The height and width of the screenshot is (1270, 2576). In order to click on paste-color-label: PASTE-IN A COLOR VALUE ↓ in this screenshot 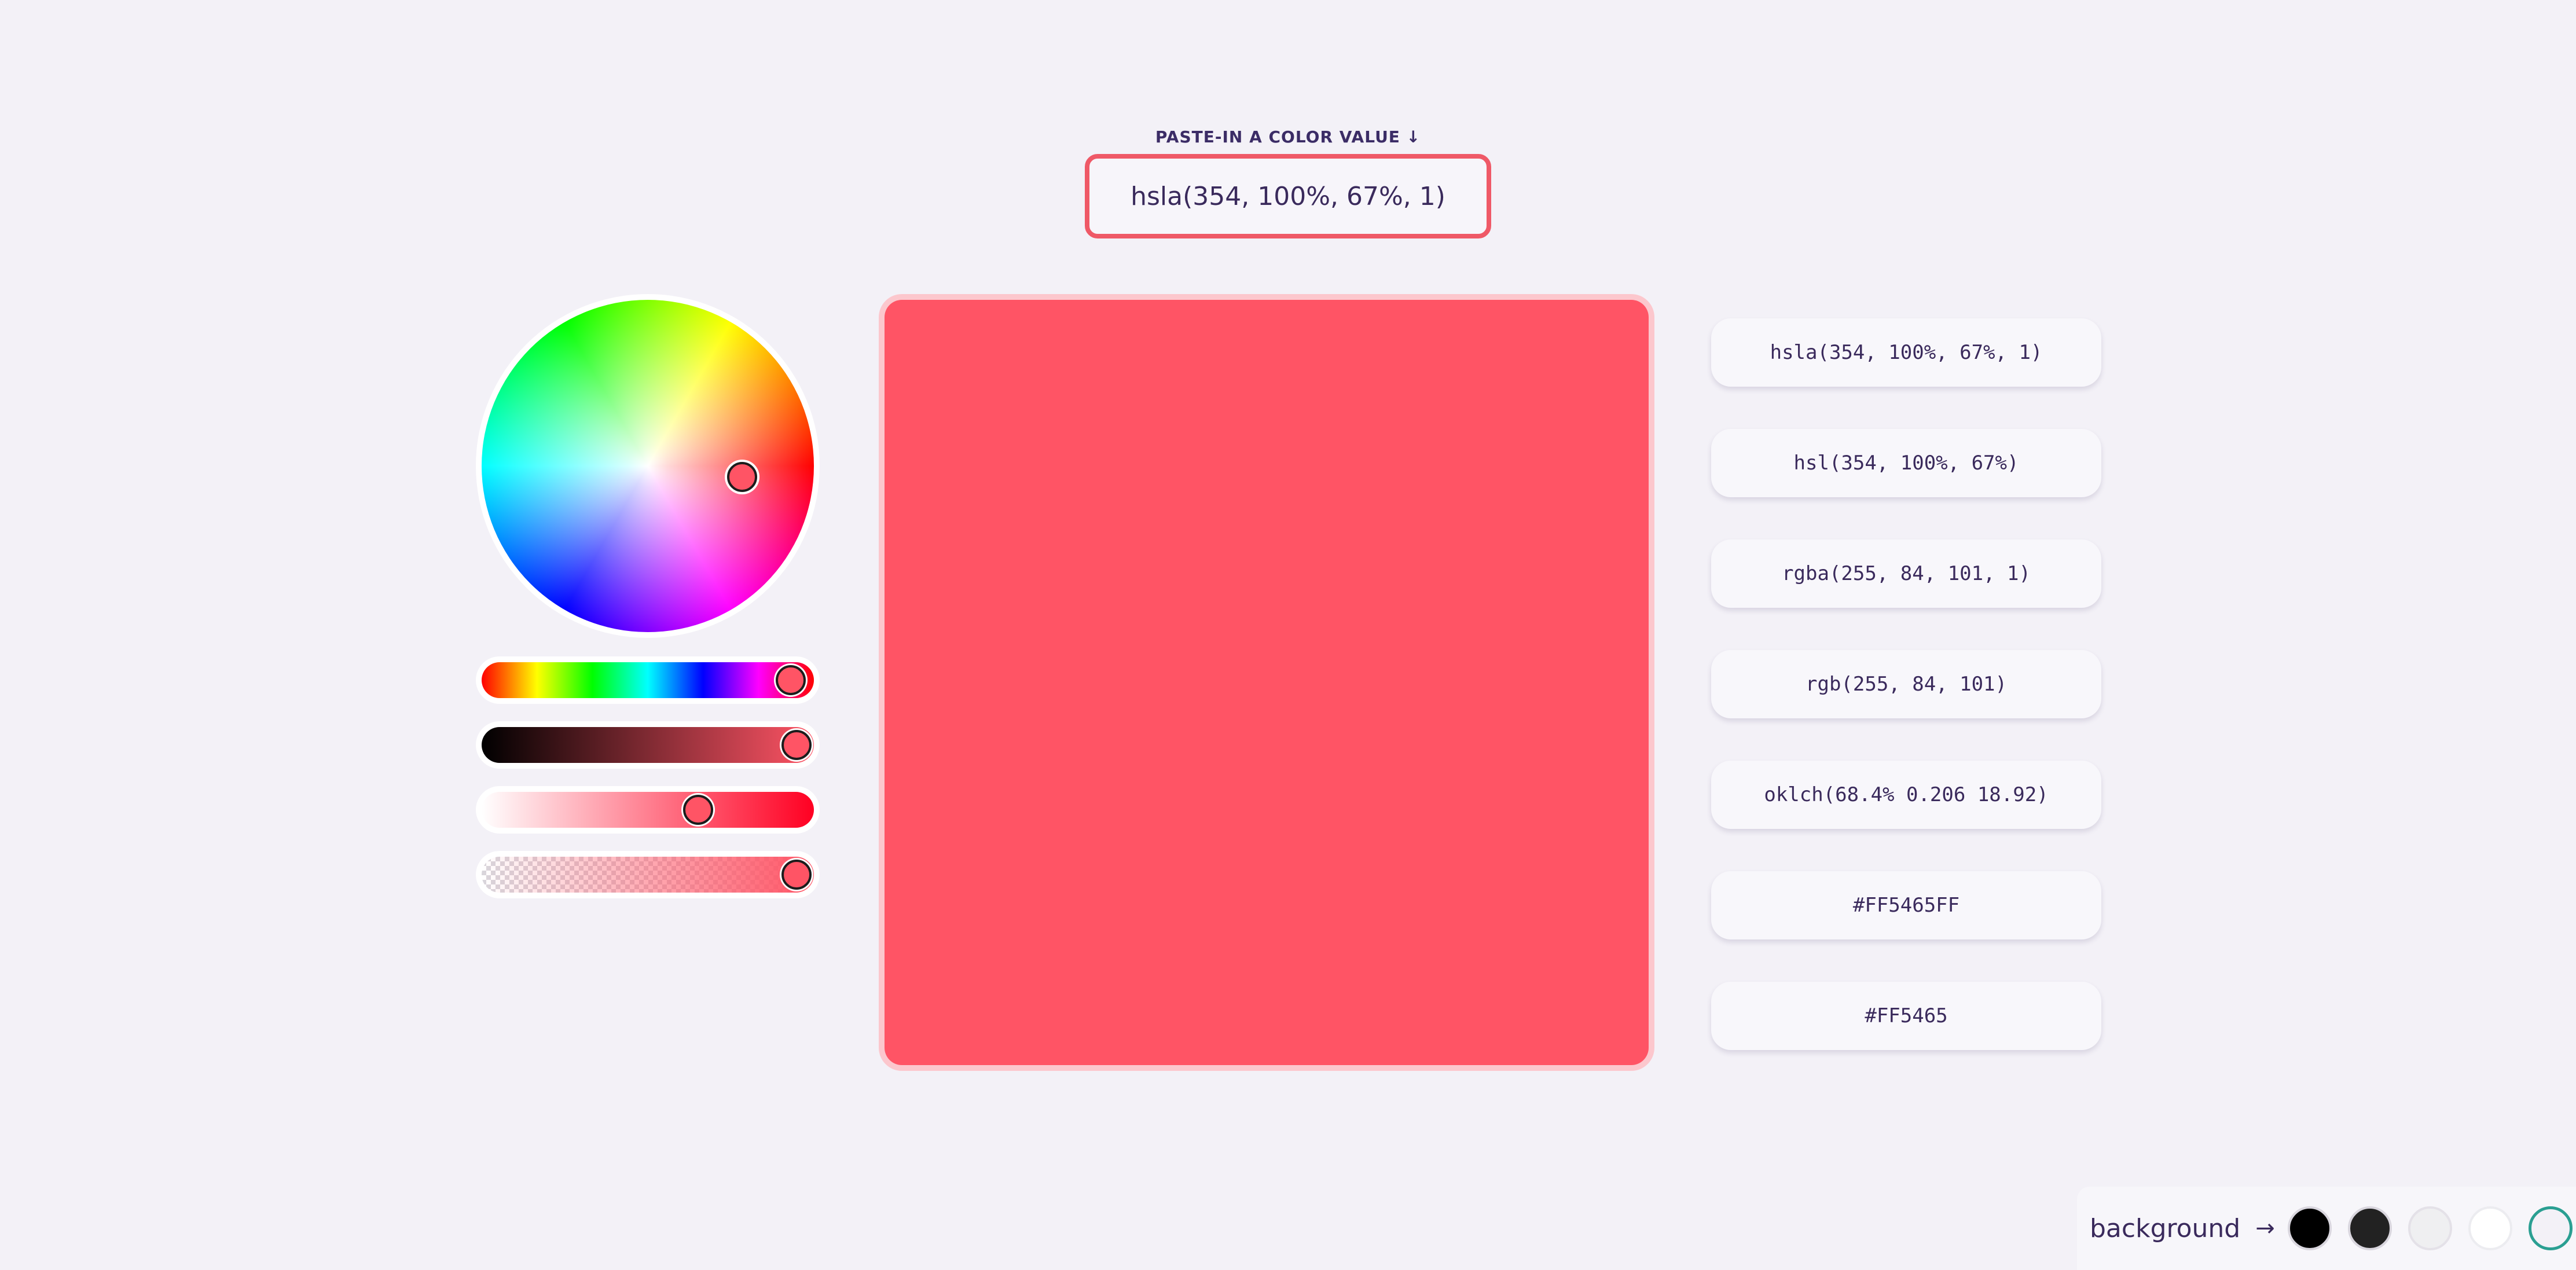, I will do `click(1288, 136)`.